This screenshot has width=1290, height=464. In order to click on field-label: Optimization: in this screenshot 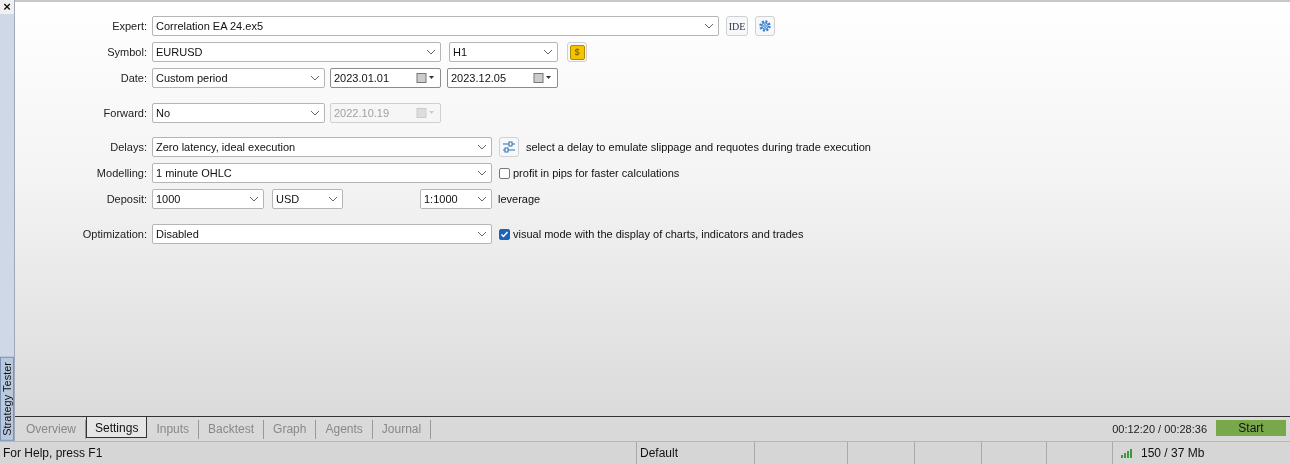, I will do `click(114, 234)`.